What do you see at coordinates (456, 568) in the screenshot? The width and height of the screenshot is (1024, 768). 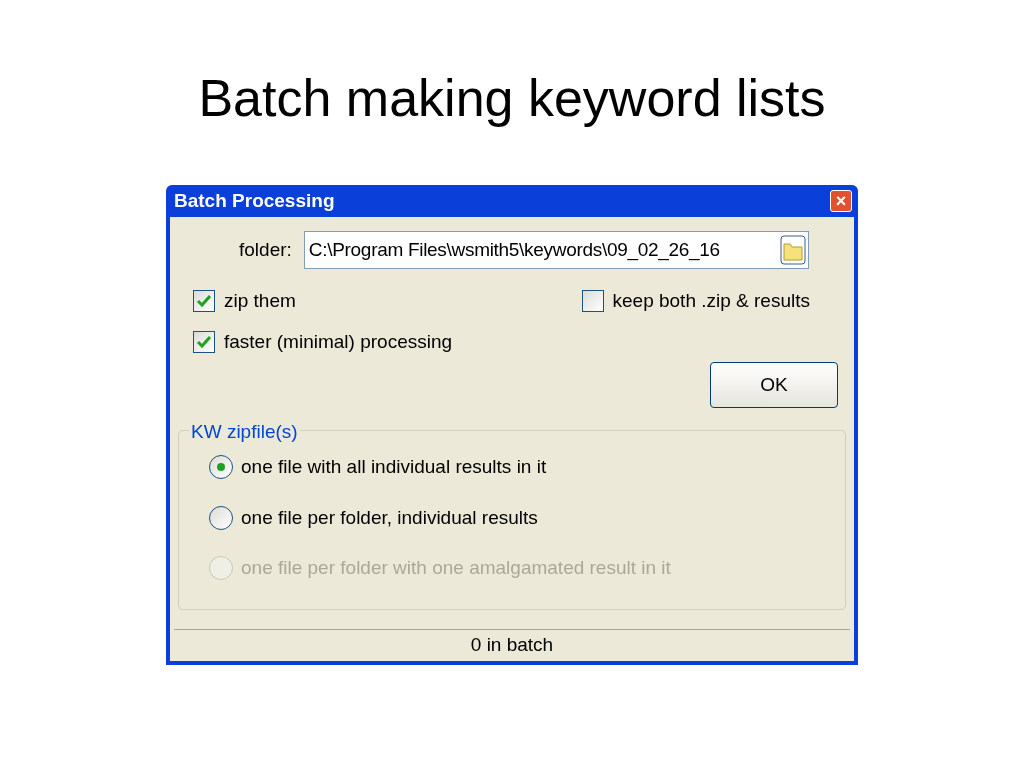 I see `radio-label: one file per folder with one amalgamated result in it` at bounding box center [456, 568].